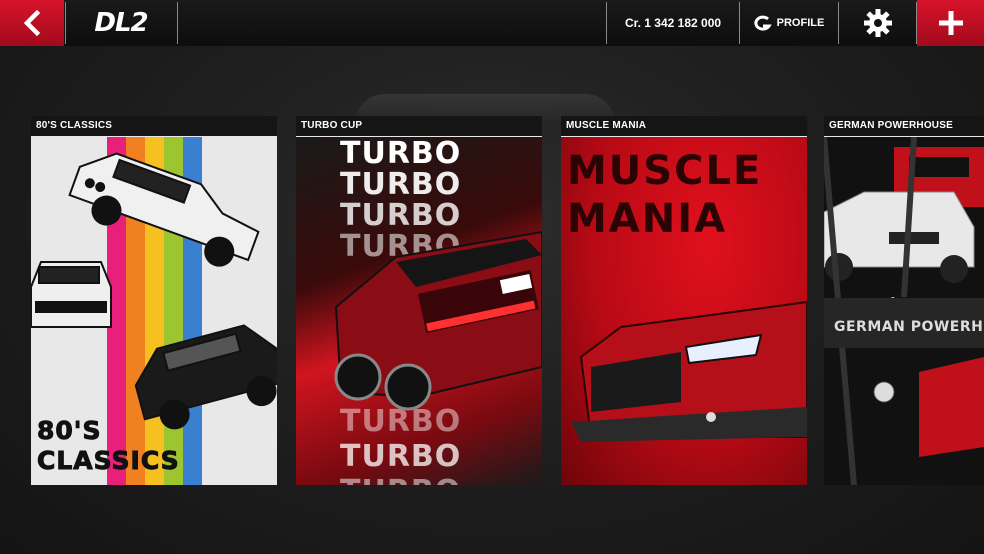 This screenshot has width=984, height=554. What do you see at coordinates (763, 23) in the screenshot?
I see `profile-swirl-icon` at bounding box center [763, 23].